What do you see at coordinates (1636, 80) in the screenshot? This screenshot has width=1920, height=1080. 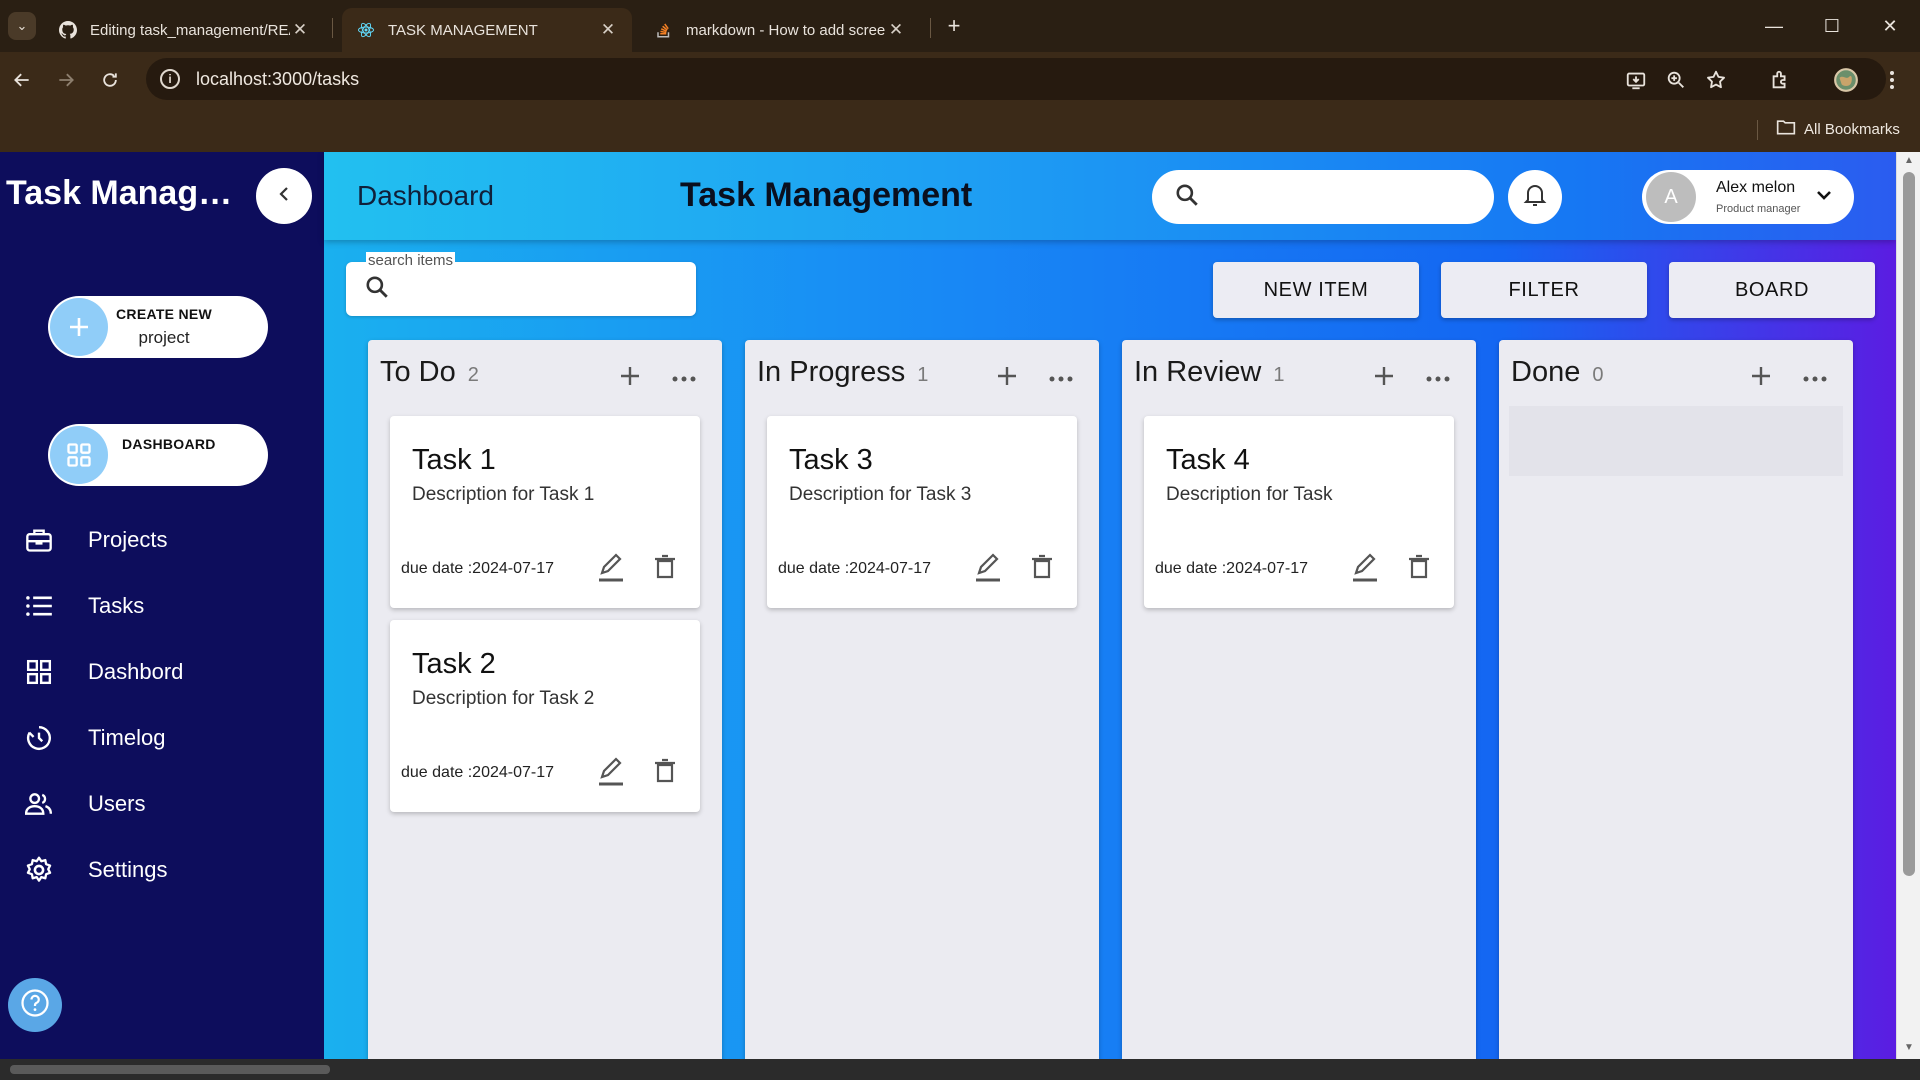 I see `install-app-icon` at bounding box center [1636, 80].